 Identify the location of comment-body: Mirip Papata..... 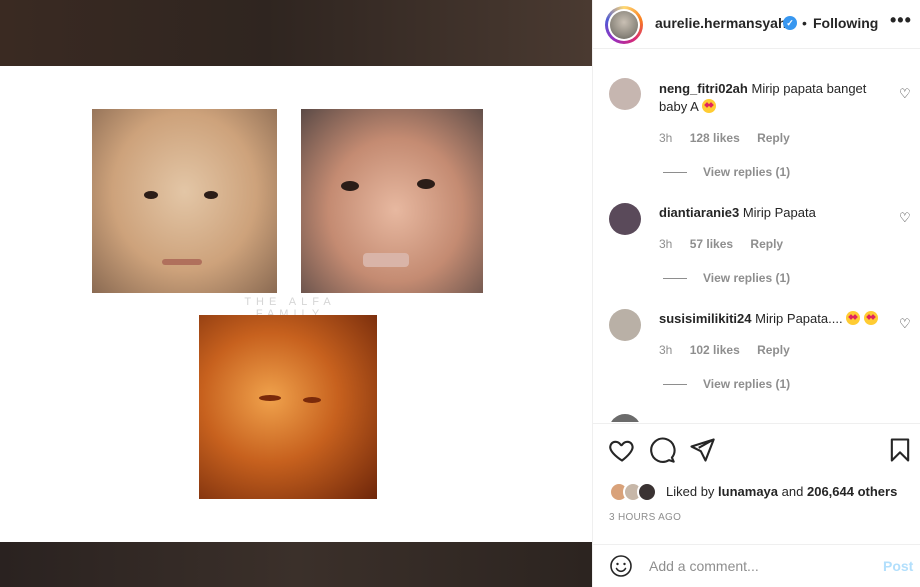
(799, 318).